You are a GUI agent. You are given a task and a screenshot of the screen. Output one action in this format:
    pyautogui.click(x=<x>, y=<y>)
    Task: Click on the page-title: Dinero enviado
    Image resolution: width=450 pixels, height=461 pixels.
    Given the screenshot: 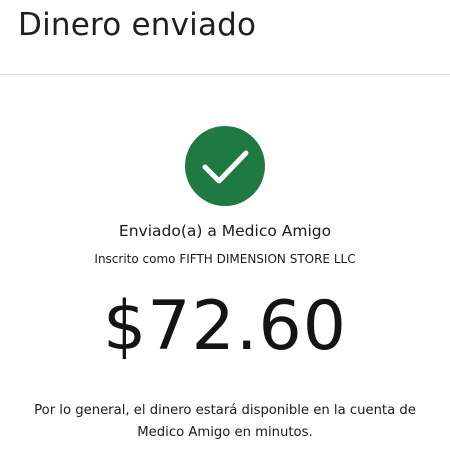 What is the action you would take?
    pyautogui.click(x=137, y=25)
    